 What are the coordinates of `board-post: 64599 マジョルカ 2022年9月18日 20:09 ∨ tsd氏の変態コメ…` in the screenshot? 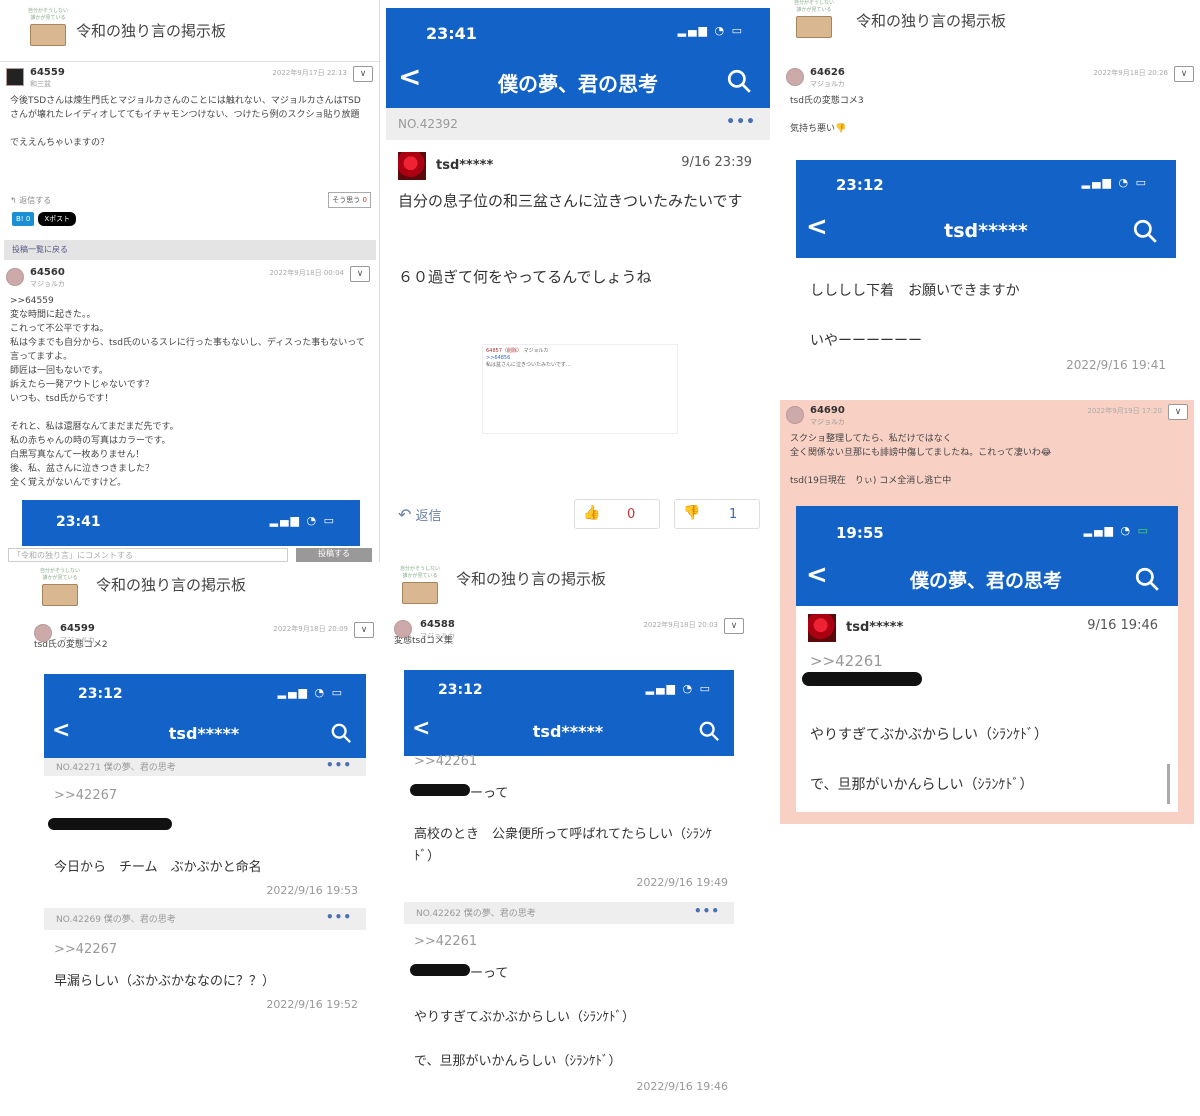 It's located at (205, 643).